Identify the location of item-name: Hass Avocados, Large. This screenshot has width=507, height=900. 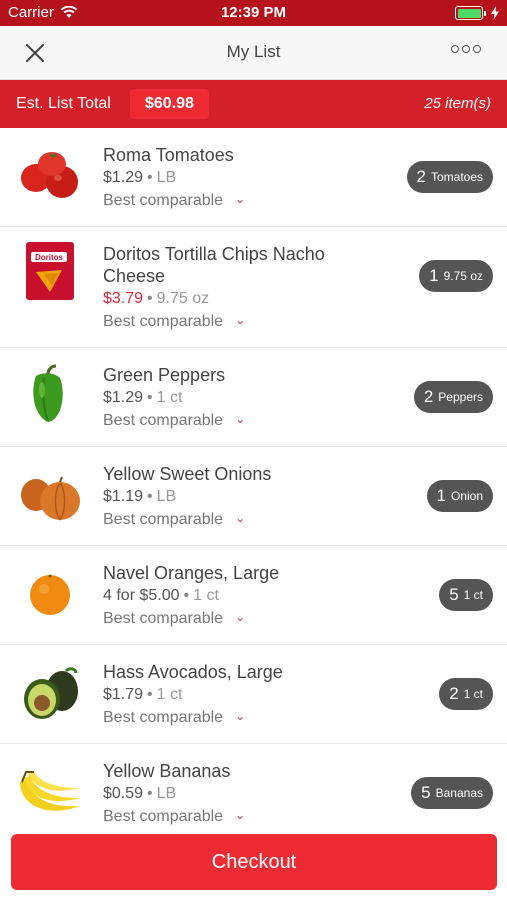
(193, 672).